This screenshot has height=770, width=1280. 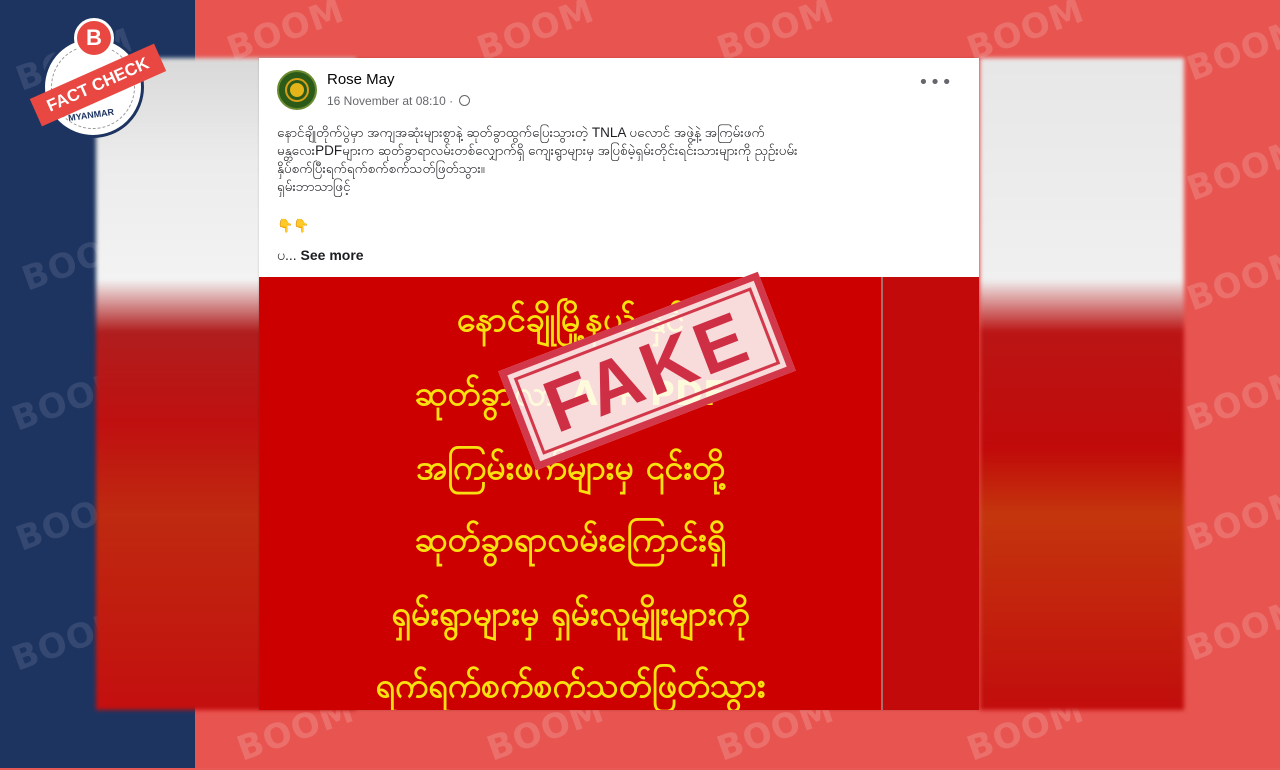 I want to click on more-options-icon: •••, so click(x=935, y=83).